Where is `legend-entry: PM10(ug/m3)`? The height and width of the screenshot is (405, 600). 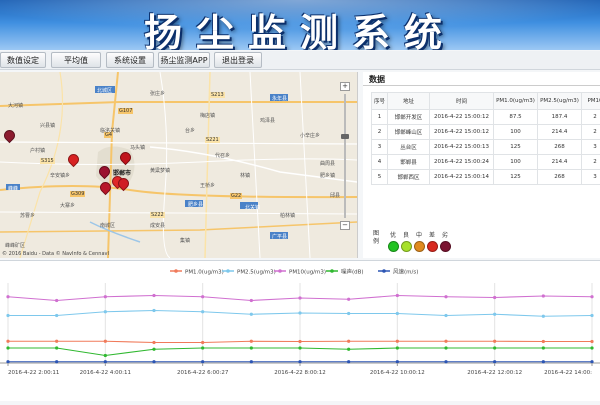
legend-entry: PM10(ug/m3) is located at coordinates (307, 273).